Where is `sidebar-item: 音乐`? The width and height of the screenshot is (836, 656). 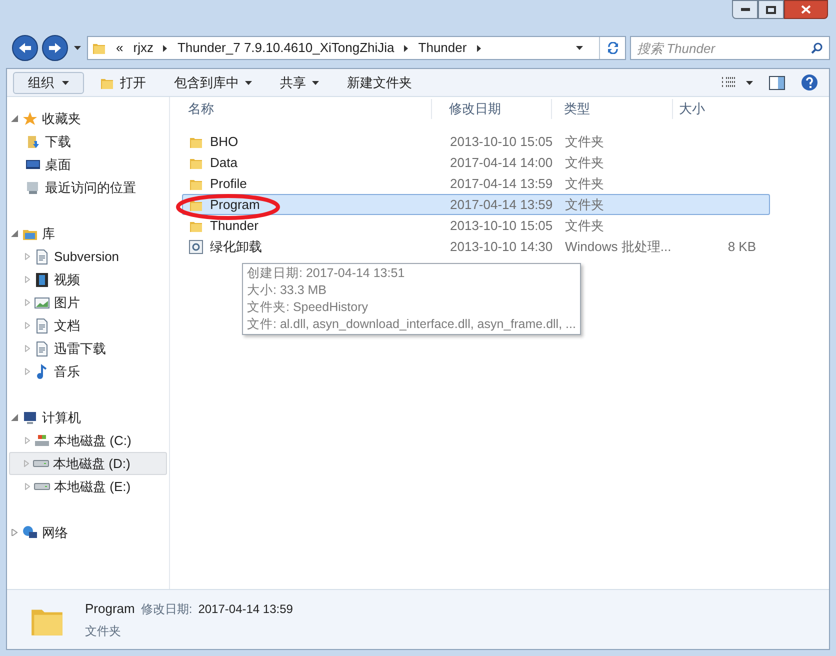
sidebar-item: 音乐 is located at coordinates (88, 371).